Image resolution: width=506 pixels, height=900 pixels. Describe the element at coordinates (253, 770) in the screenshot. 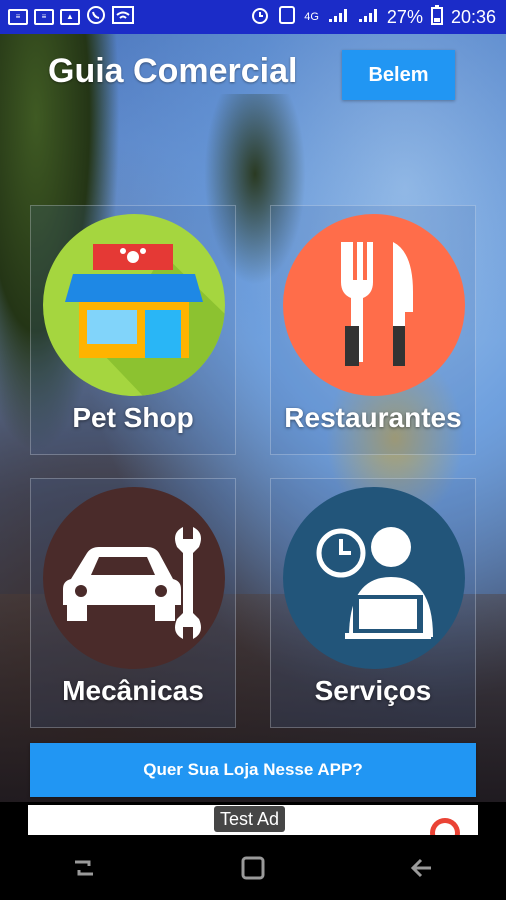

I see `promo-store-button: Quer Sua Loja Nesse APP?` at that location.